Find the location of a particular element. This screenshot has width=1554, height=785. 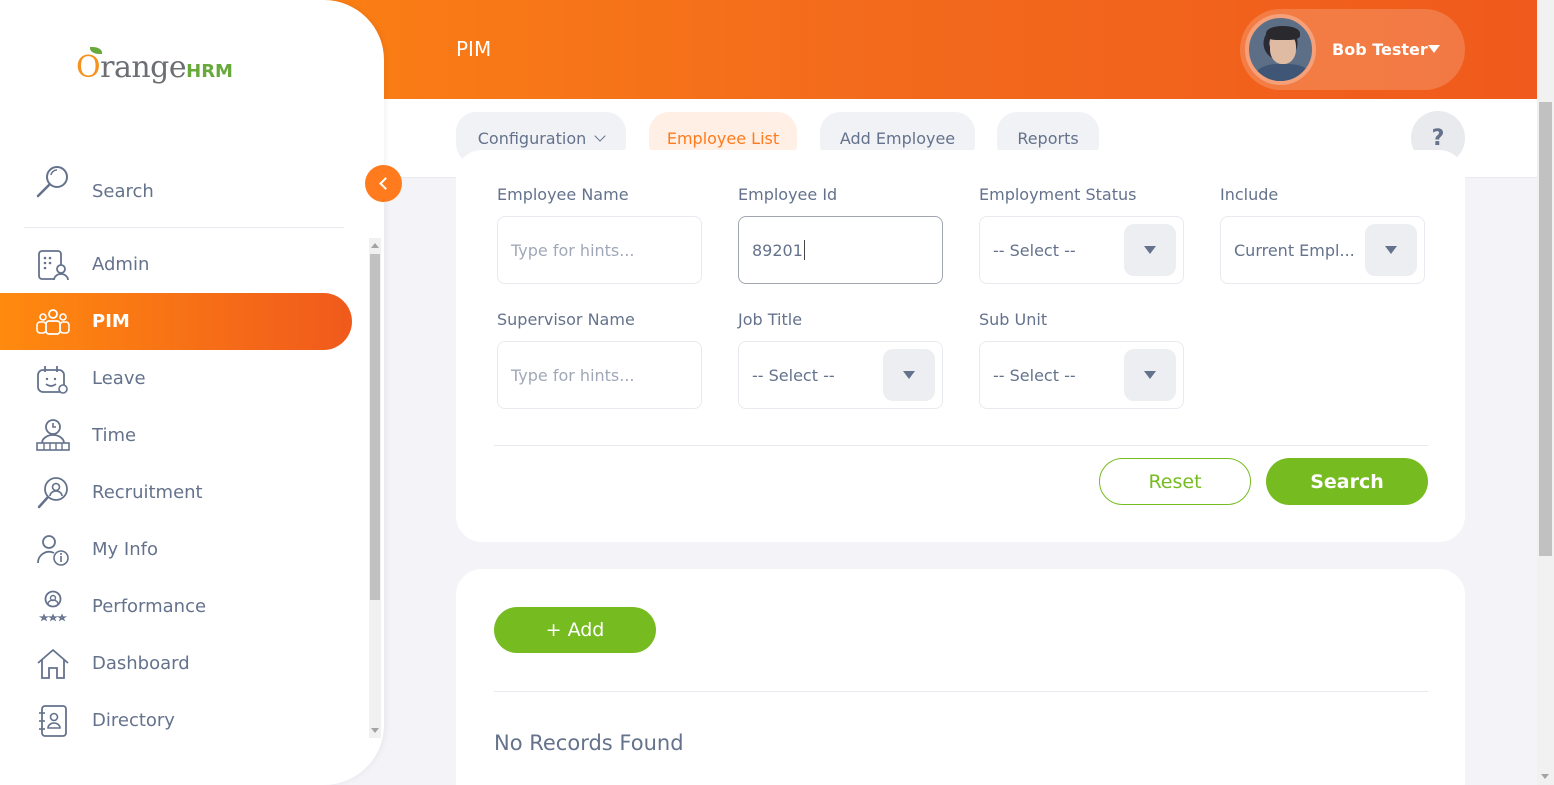

reset-button: Reset is located at coordinates (1175, 481).